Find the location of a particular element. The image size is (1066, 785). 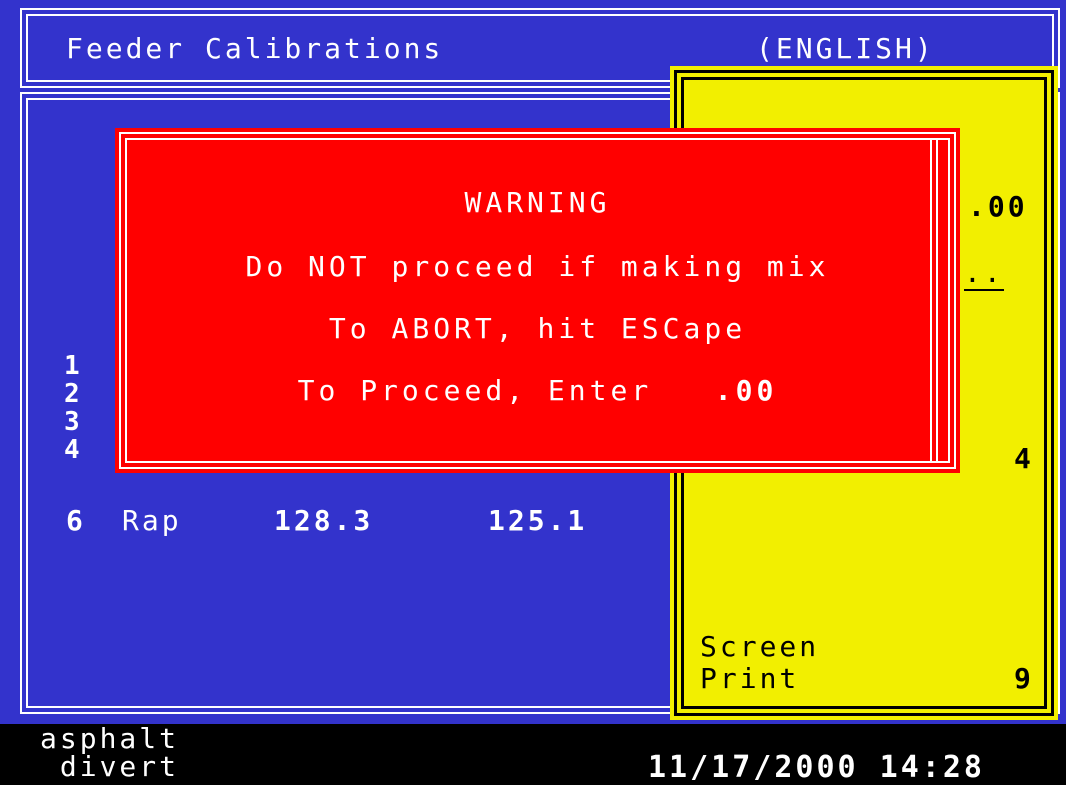

warning-message-2: To ABORT, hit ESCape is located at coordinates (537, 328).